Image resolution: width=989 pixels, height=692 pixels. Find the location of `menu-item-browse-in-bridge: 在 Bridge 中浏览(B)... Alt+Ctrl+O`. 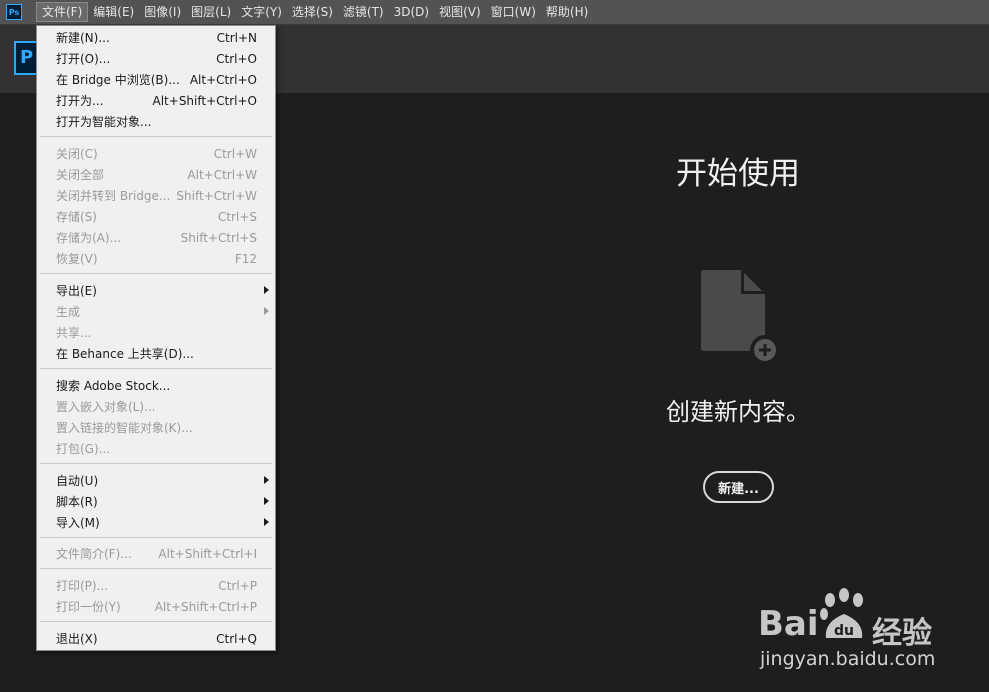

menu-item-browse-in-bridge: 在 Bridge 中浏览(B)... Alt+Ctrl+O is located at coordinates (156, 79).